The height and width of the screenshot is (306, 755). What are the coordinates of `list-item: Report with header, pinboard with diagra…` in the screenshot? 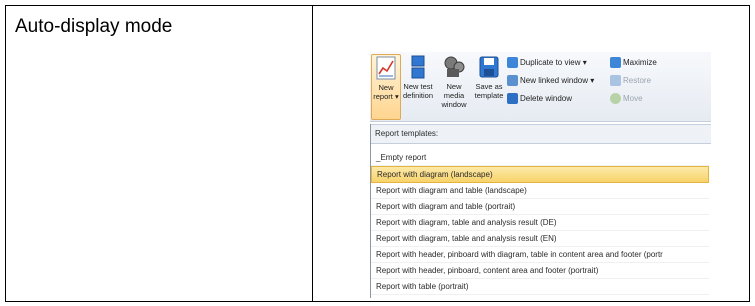 It's located at (540, 255).